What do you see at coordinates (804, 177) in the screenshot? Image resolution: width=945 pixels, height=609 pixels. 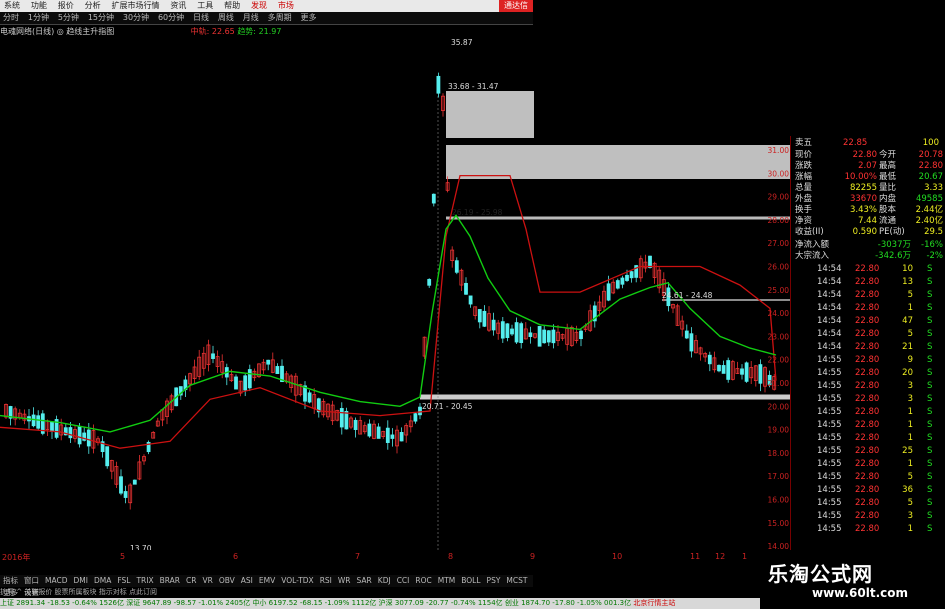 I see `stat-label: 涨幅` at bounding box center [804, 177].